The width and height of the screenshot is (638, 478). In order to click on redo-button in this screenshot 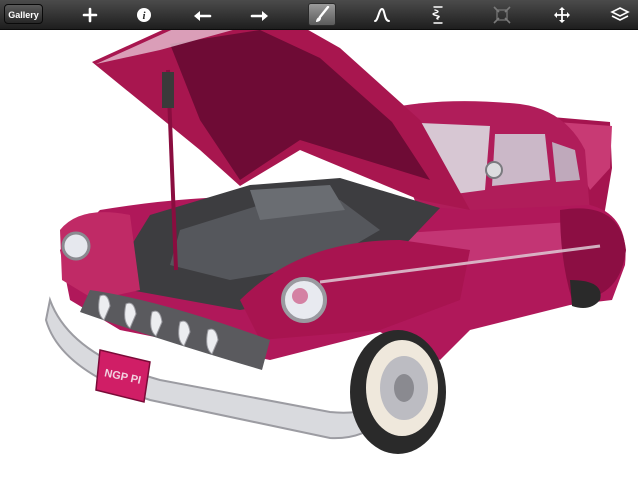, I will do `click(260, 14)`.